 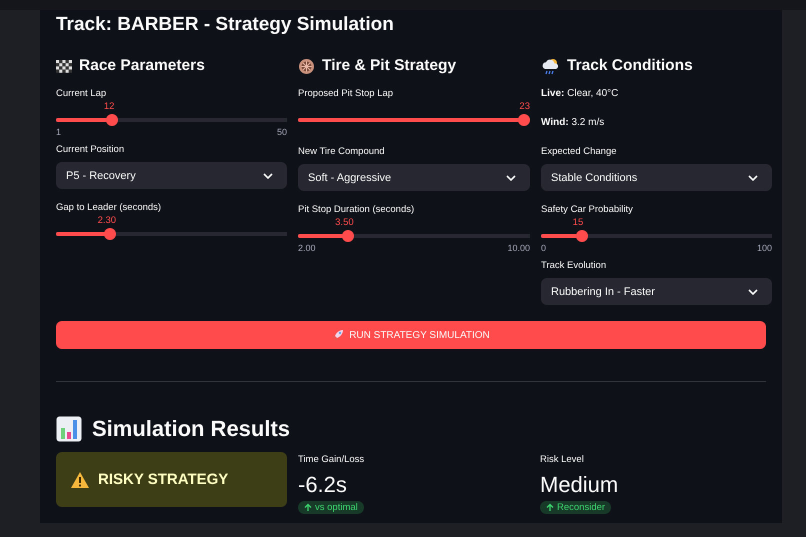 I want to click on section-heading: Simulation Results, so click(x=191, y=429).